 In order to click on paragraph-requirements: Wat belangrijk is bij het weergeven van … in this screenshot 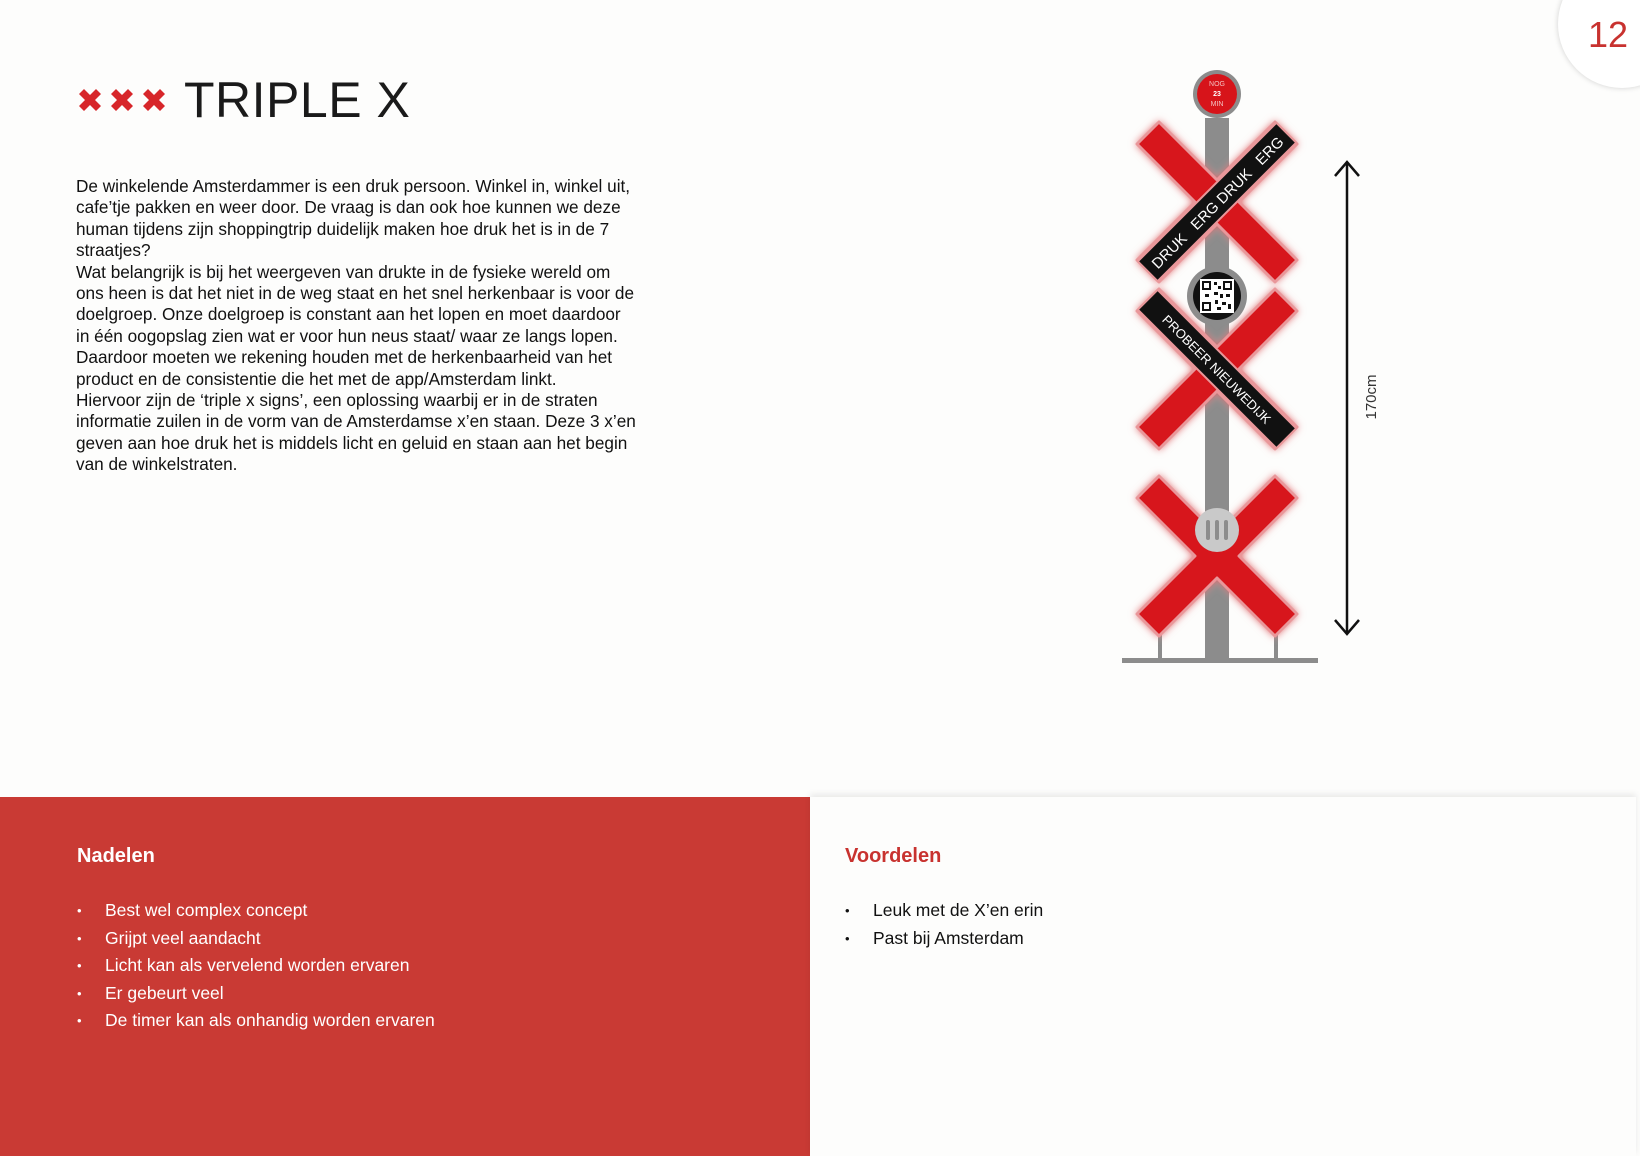, I will do `click(355, 325)`.